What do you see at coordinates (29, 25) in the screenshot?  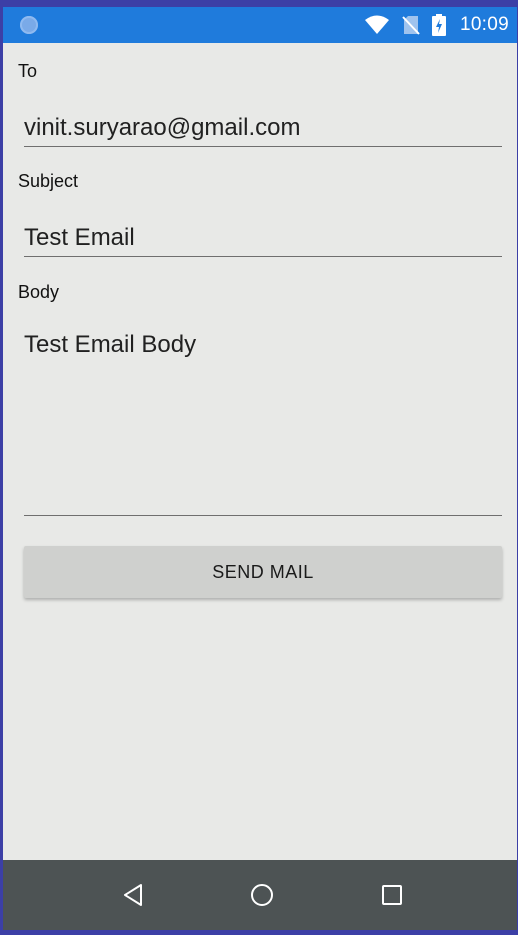 I see `notification-dot-icon` at bounding box center [29, 25].